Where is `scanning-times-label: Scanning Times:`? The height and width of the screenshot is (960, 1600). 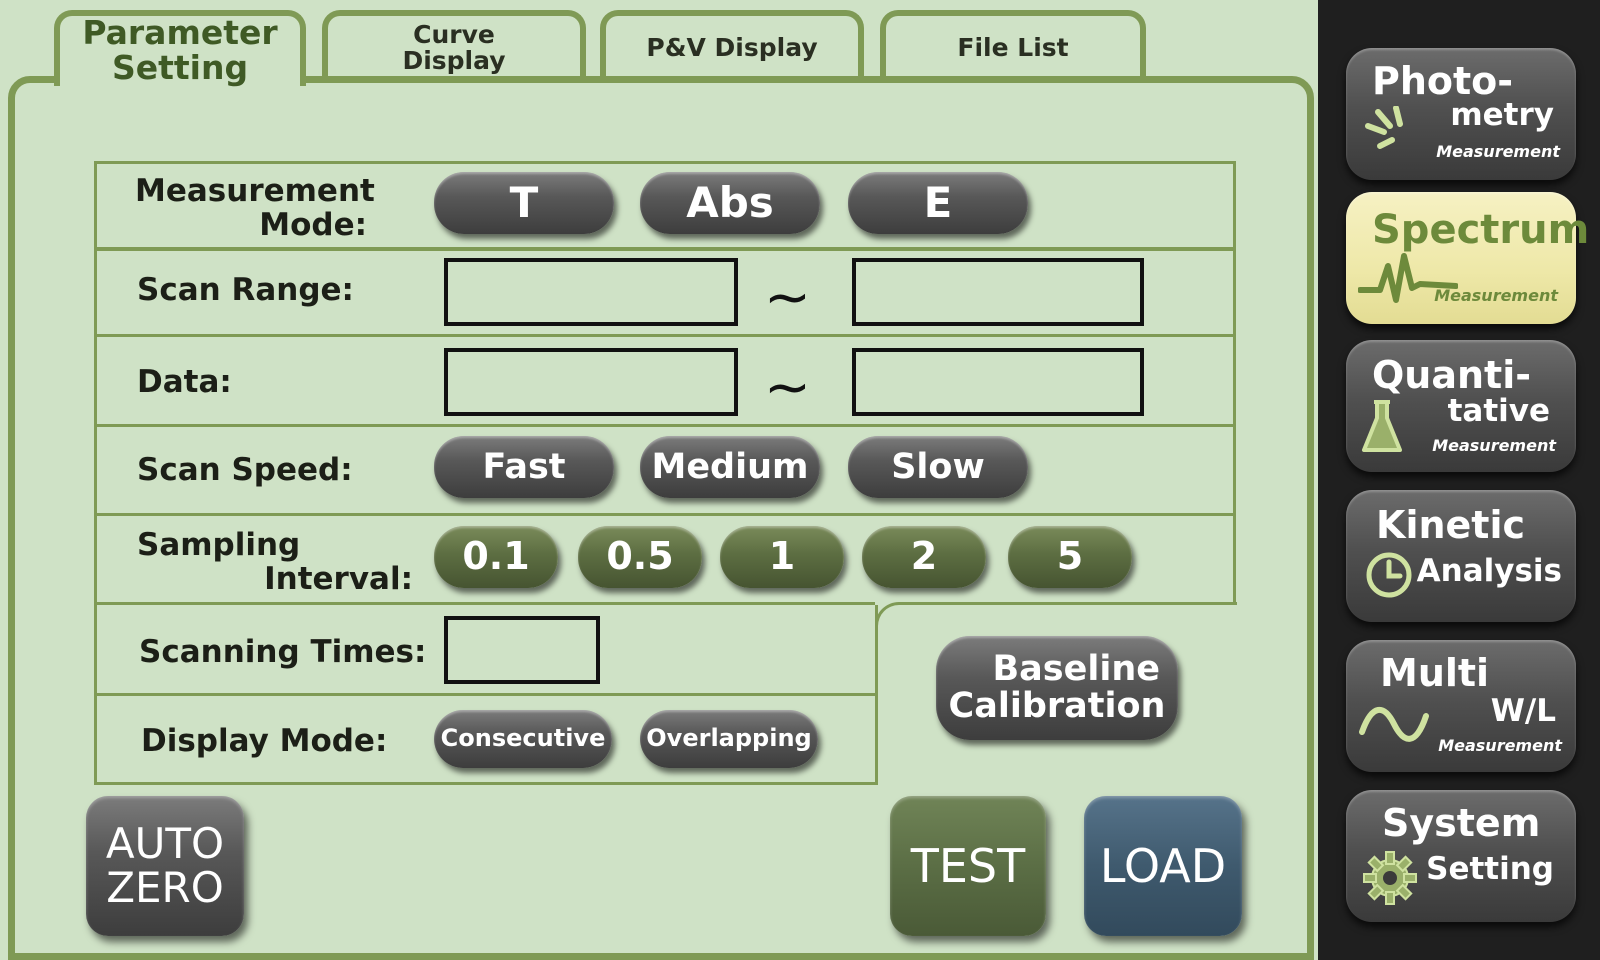 scanning-times-label: Scanning Times: is located at coordinates (283, 652).